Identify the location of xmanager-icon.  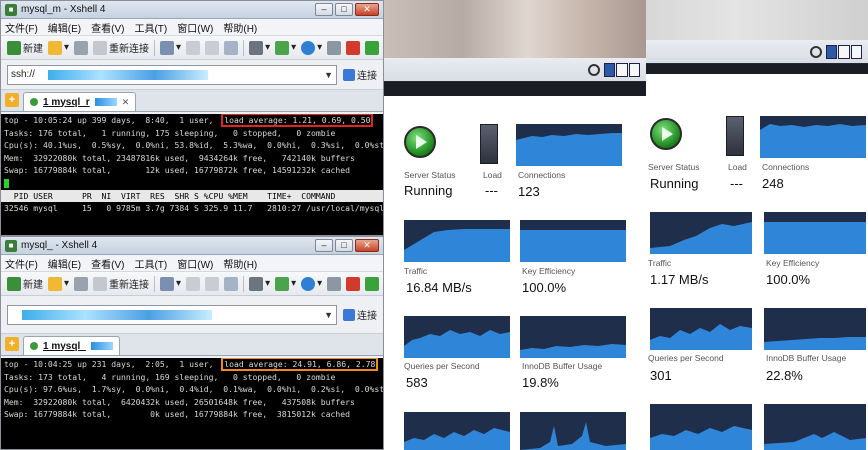
(372, 283).